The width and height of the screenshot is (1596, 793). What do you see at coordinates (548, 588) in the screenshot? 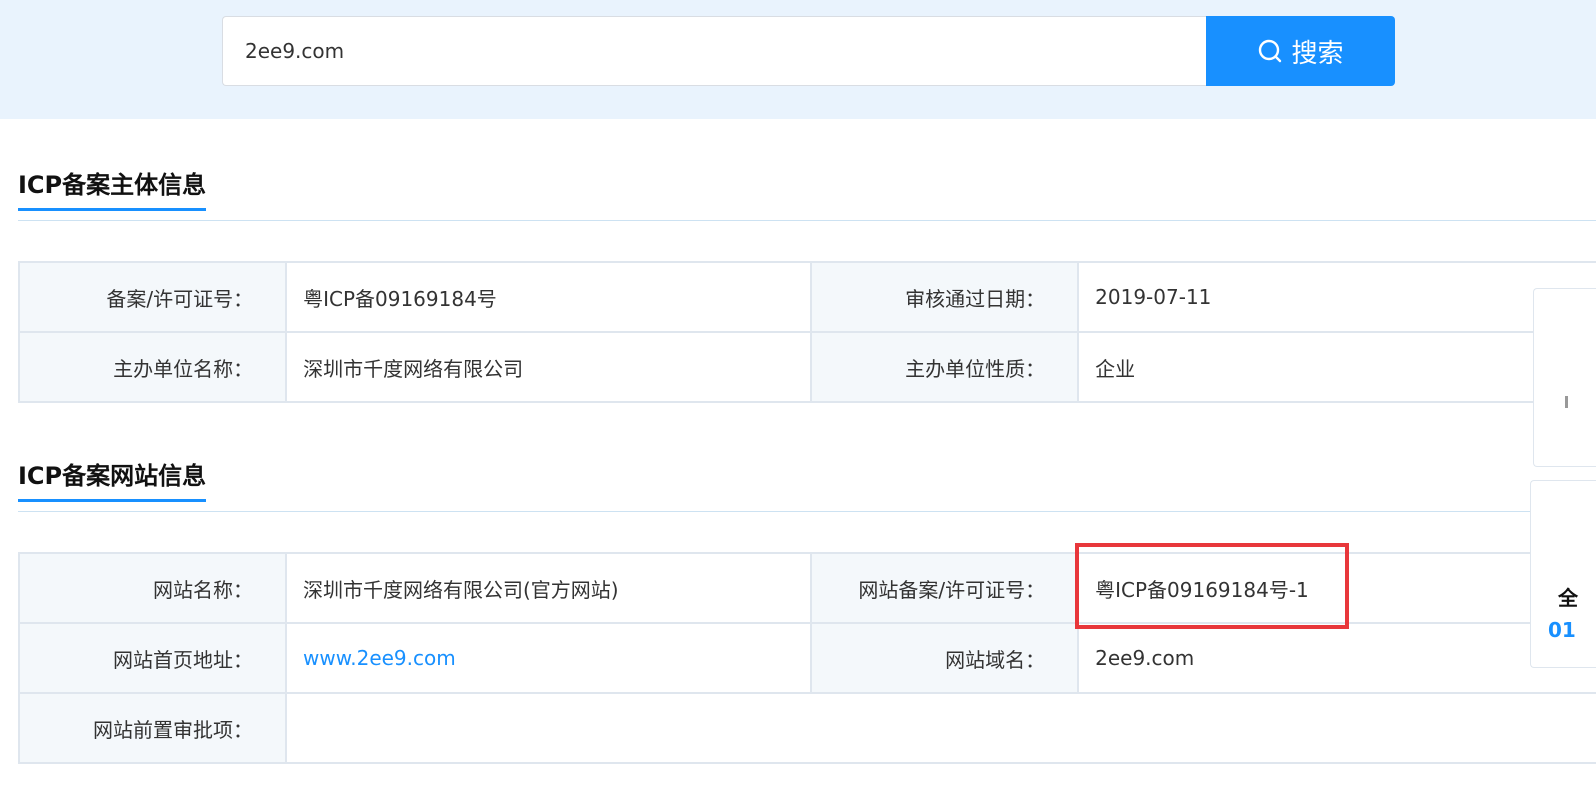
I see `site-name-value: 深圳市千度网络有限公司(官方网站)` at bounding box center [548, 588].